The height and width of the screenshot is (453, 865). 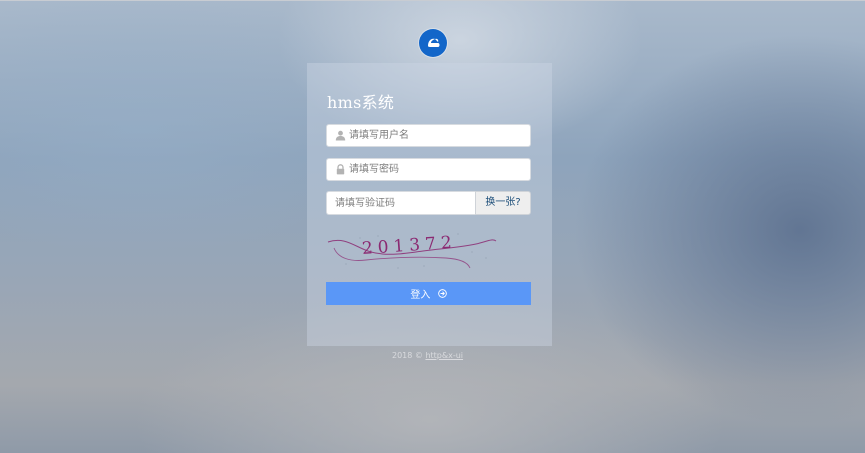 I want to click on password-field, so click(x=428, y=169).